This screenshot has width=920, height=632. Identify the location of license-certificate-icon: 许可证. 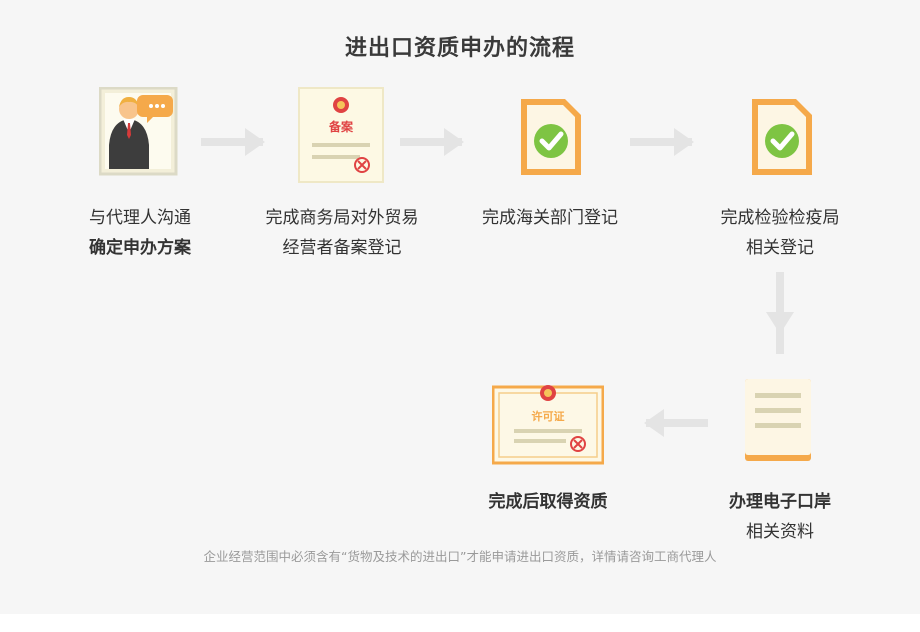
(548, 425).